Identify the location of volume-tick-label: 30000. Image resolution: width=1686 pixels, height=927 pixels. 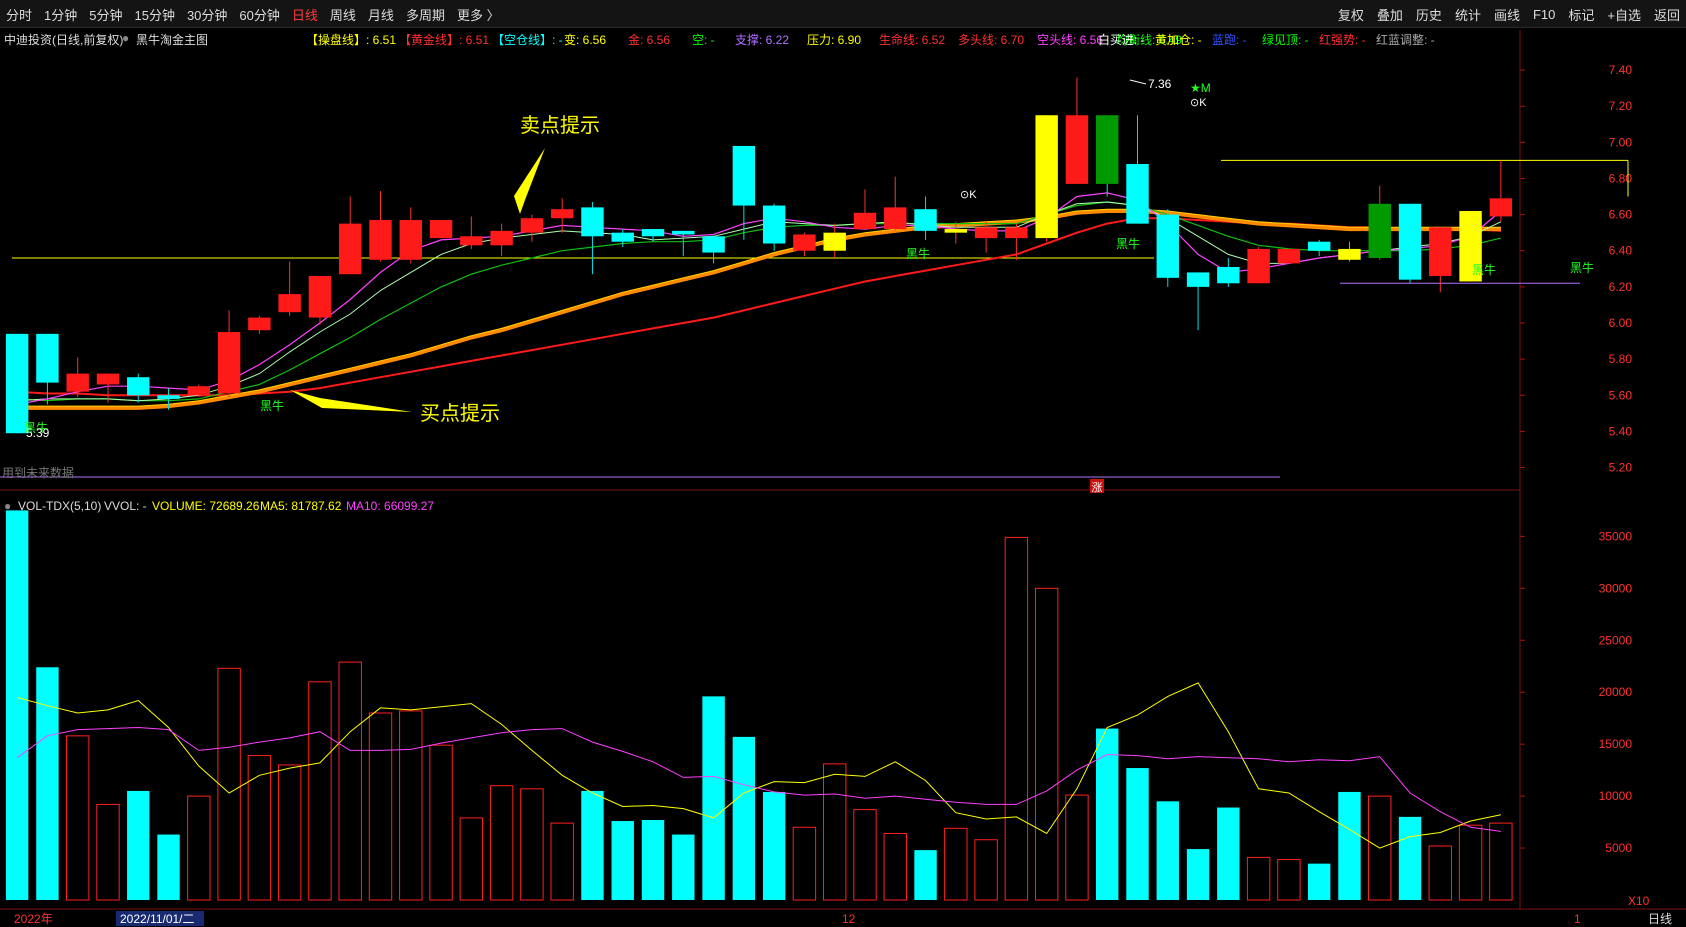
(1616, 588).